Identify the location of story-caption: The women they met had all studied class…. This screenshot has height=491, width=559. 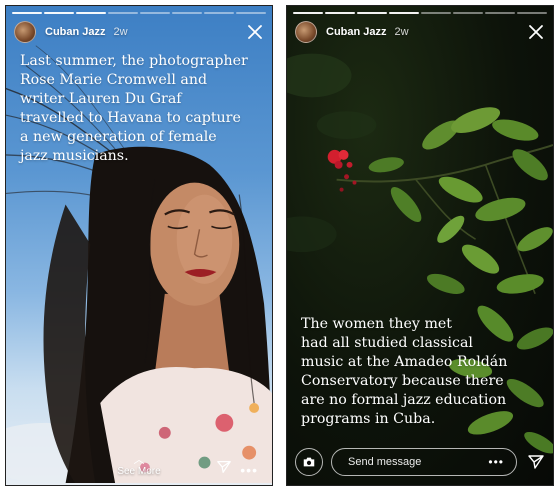
(404, 371).